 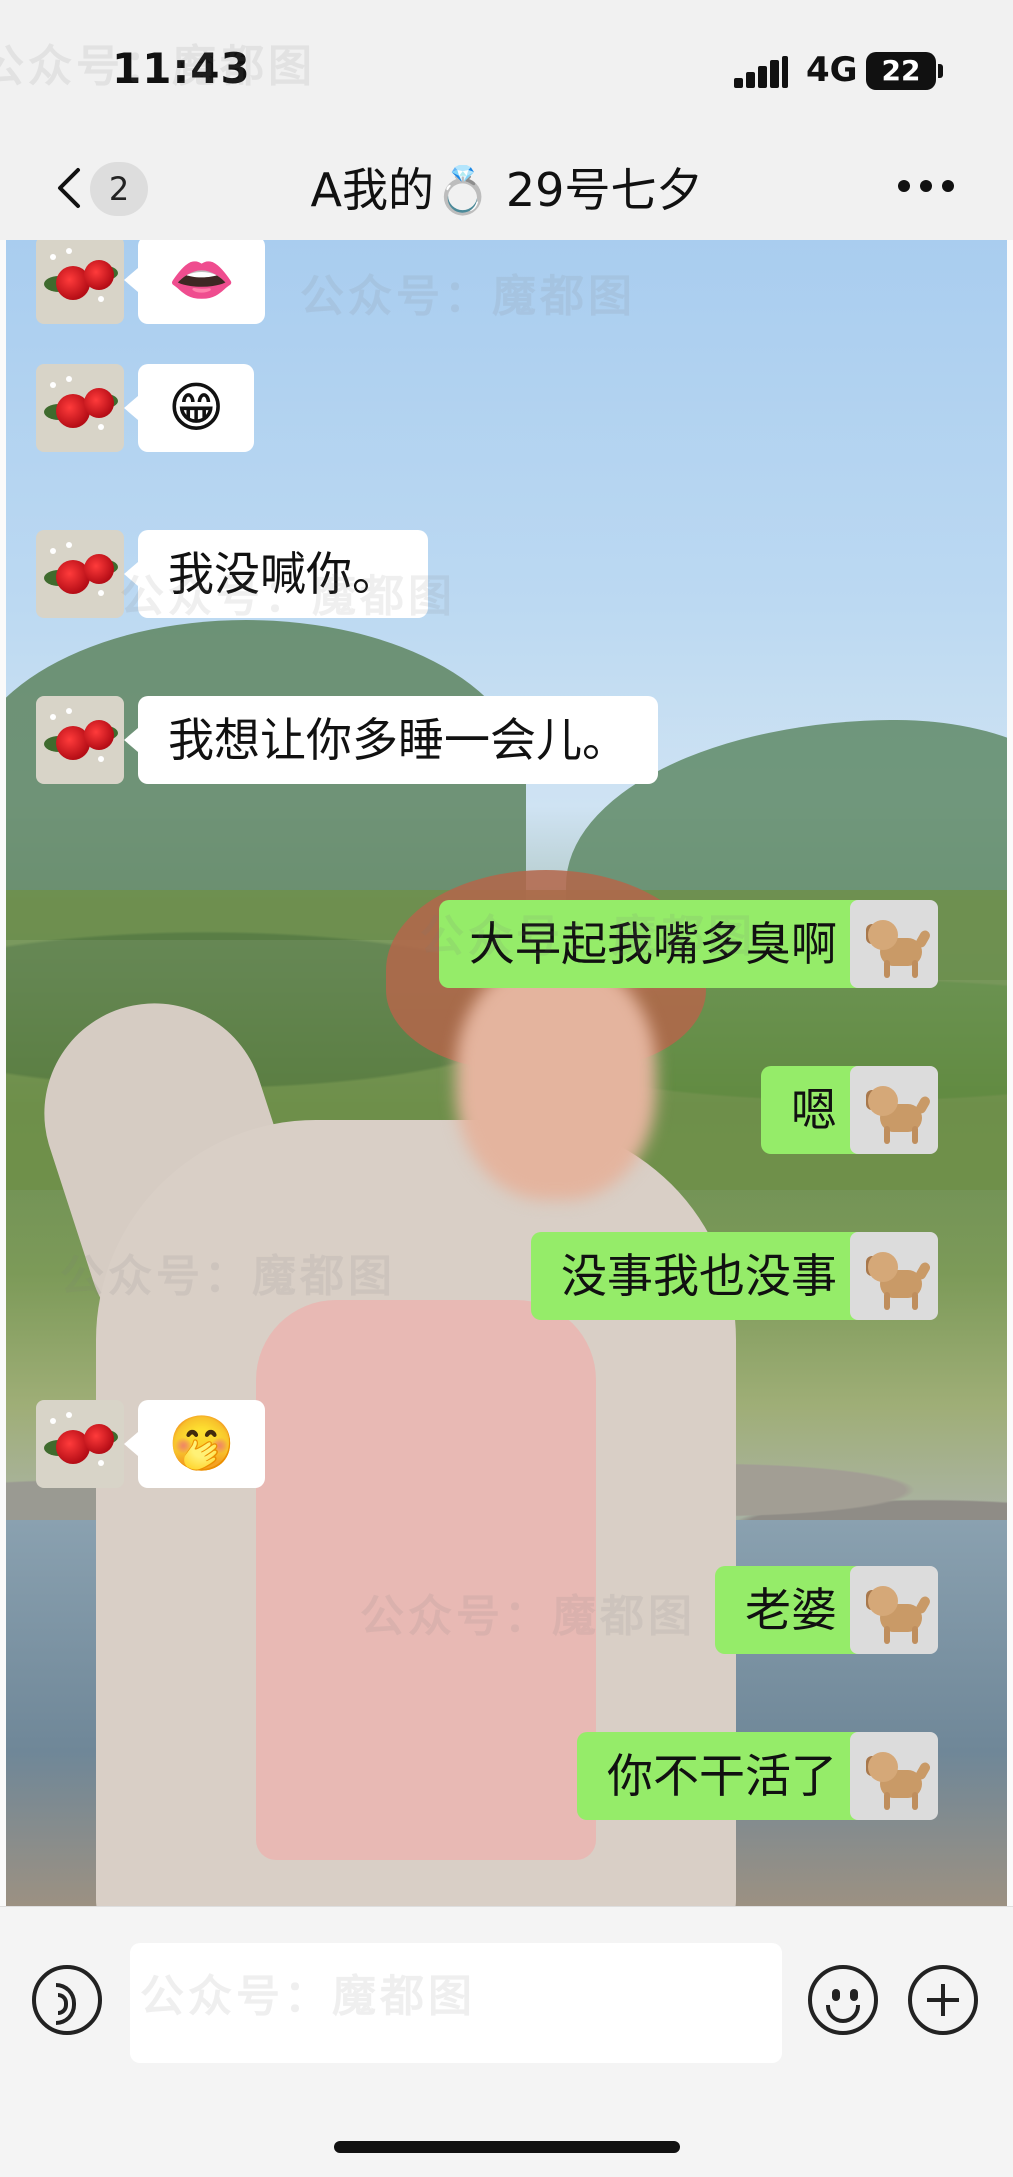 I want to click on message-bubble: 老婆, so click(x=798, y=1610).